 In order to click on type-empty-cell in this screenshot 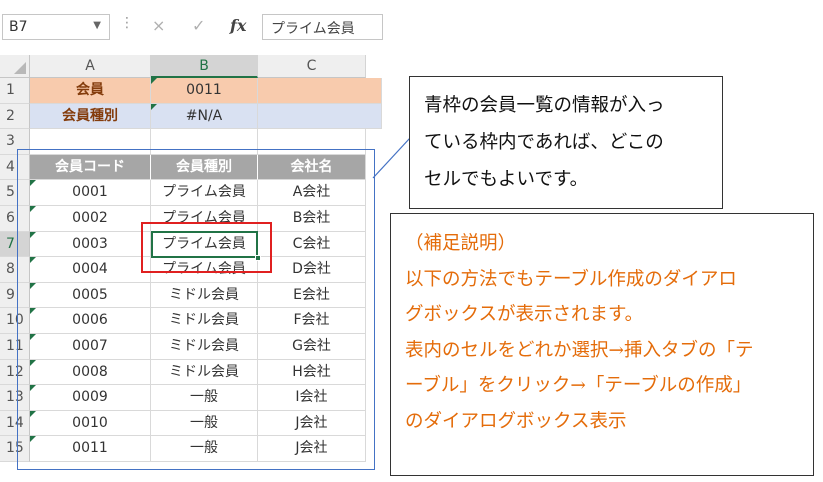, I will do `click(320, 116)`.